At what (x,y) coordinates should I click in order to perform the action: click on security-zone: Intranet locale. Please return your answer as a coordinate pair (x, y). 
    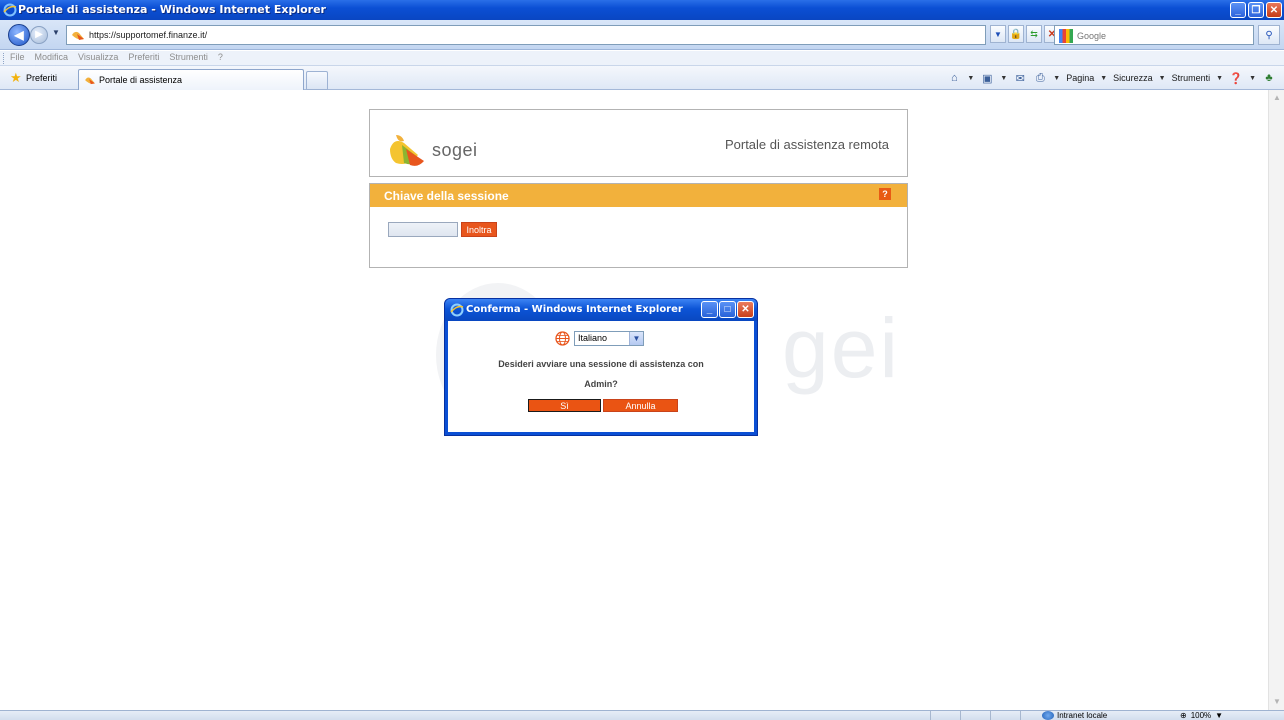
    Looking at the image, I should click on (1074, 715).